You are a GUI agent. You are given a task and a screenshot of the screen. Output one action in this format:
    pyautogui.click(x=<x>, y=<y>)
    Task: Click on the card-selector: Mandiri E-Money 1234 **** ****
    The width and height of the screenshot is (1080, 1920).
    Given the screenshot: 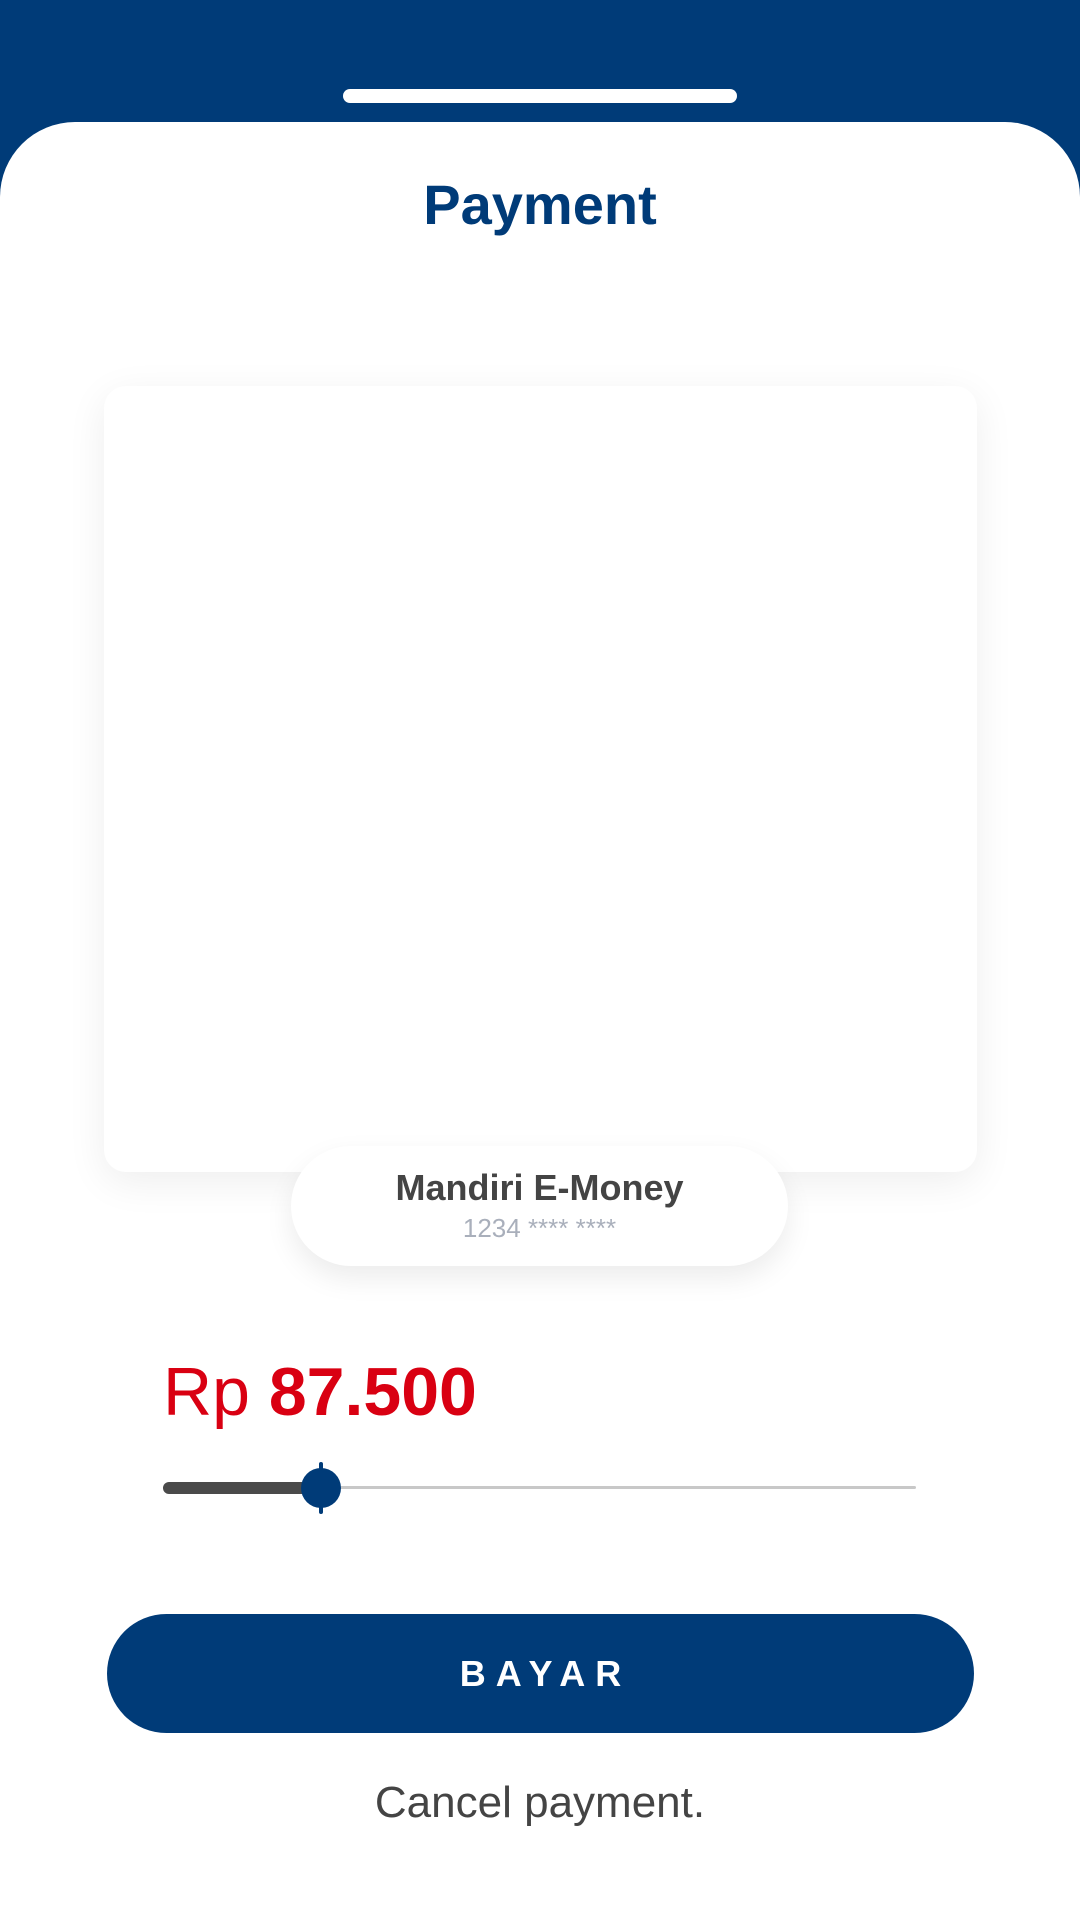 What is the action you would take?
    pyautogui.click(x=539, y=1206)
    